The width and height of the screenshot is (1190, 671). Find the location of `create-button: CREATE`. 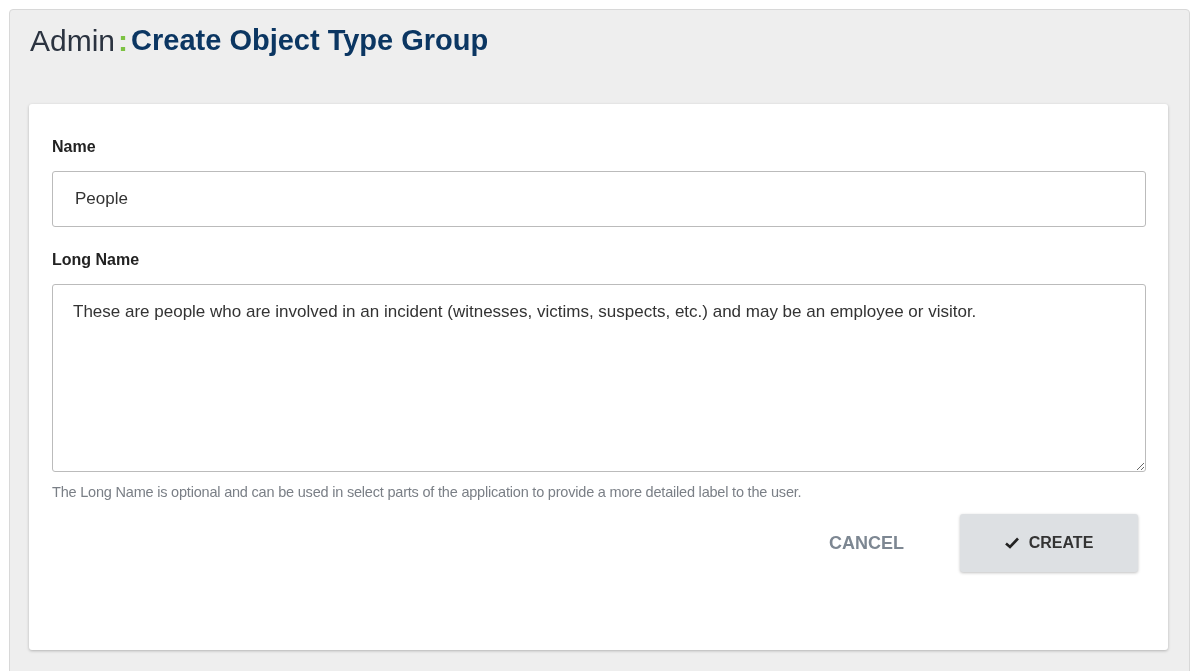

create-button: CREATE is located at coordinates (1049, 543).